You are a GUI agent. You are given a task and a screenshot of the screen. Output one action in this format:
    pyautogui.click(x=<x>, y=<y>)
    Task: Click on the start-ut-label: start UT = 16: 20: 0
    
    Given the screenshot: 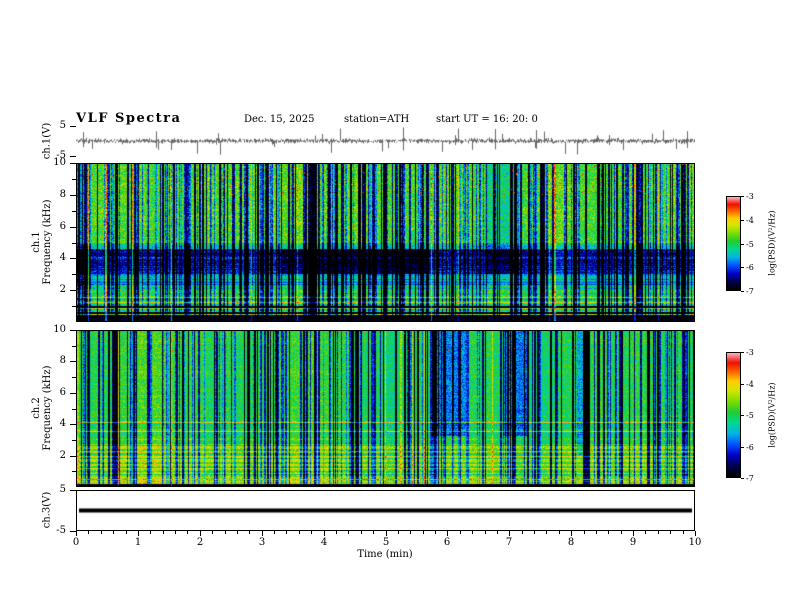 What is the action you would take?
    pyautogui.click(x=487, y=119)
    